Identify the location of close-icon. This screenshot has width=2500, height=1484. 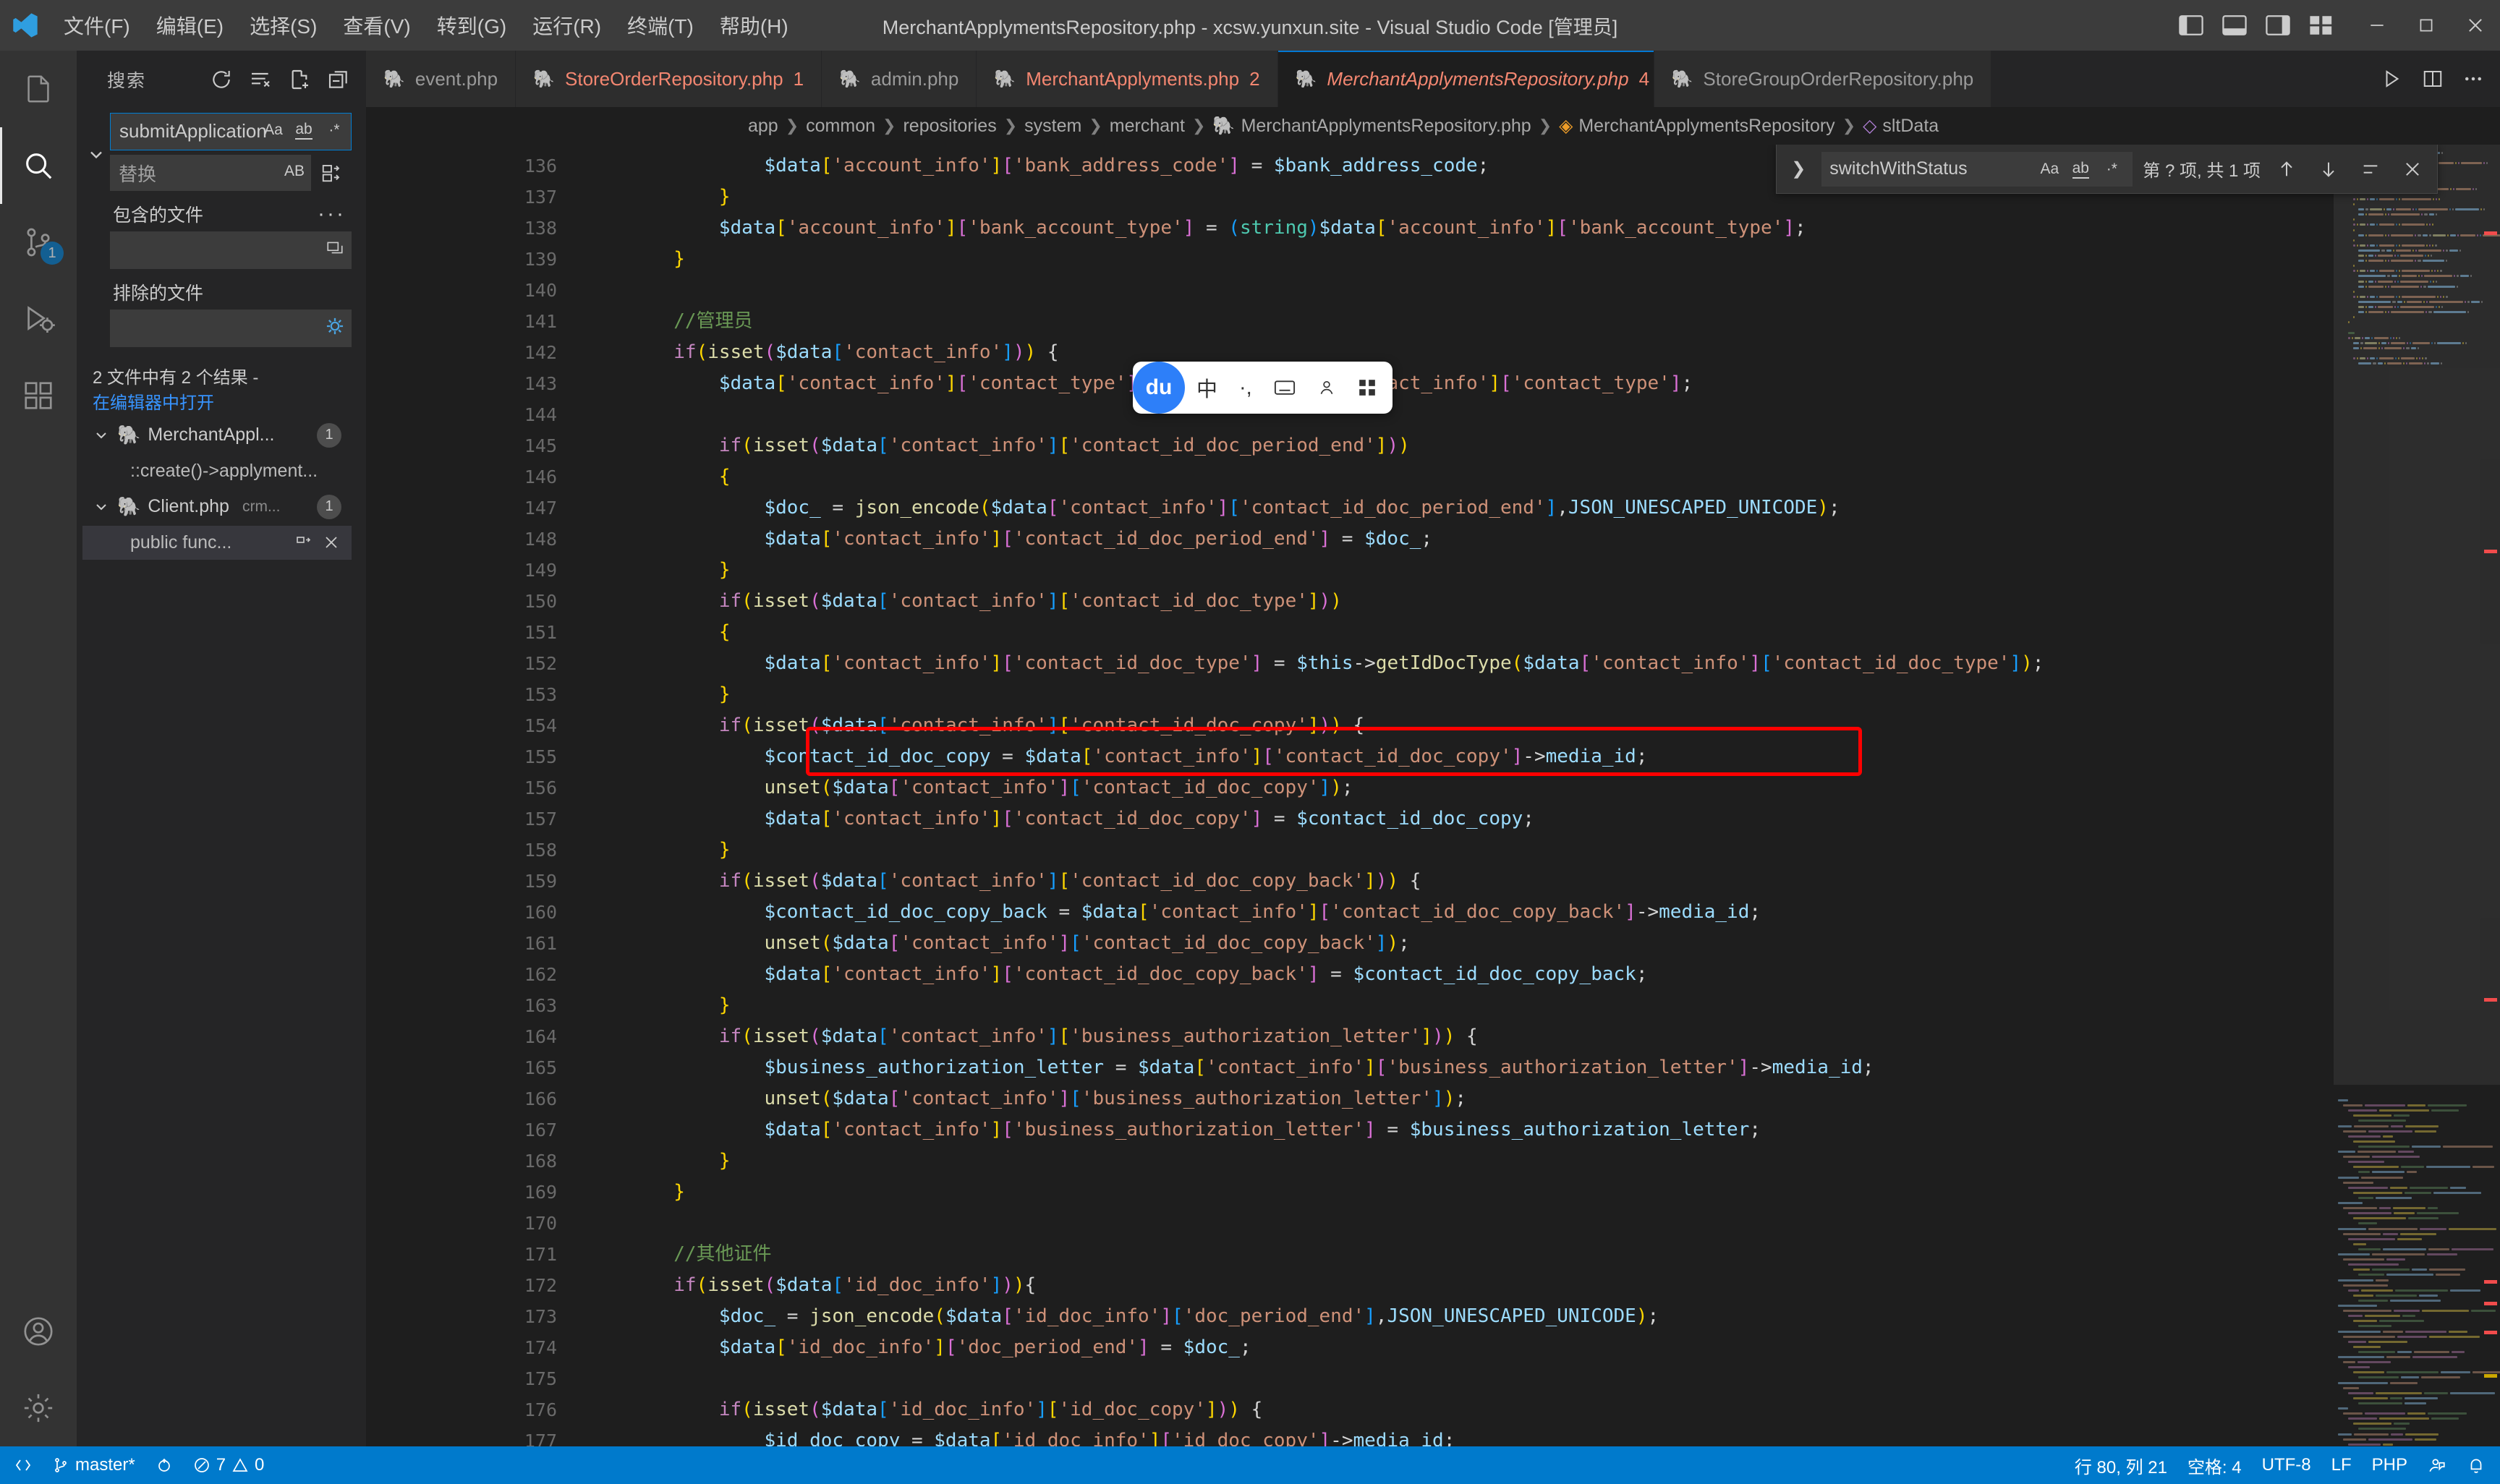
(2412, 169).